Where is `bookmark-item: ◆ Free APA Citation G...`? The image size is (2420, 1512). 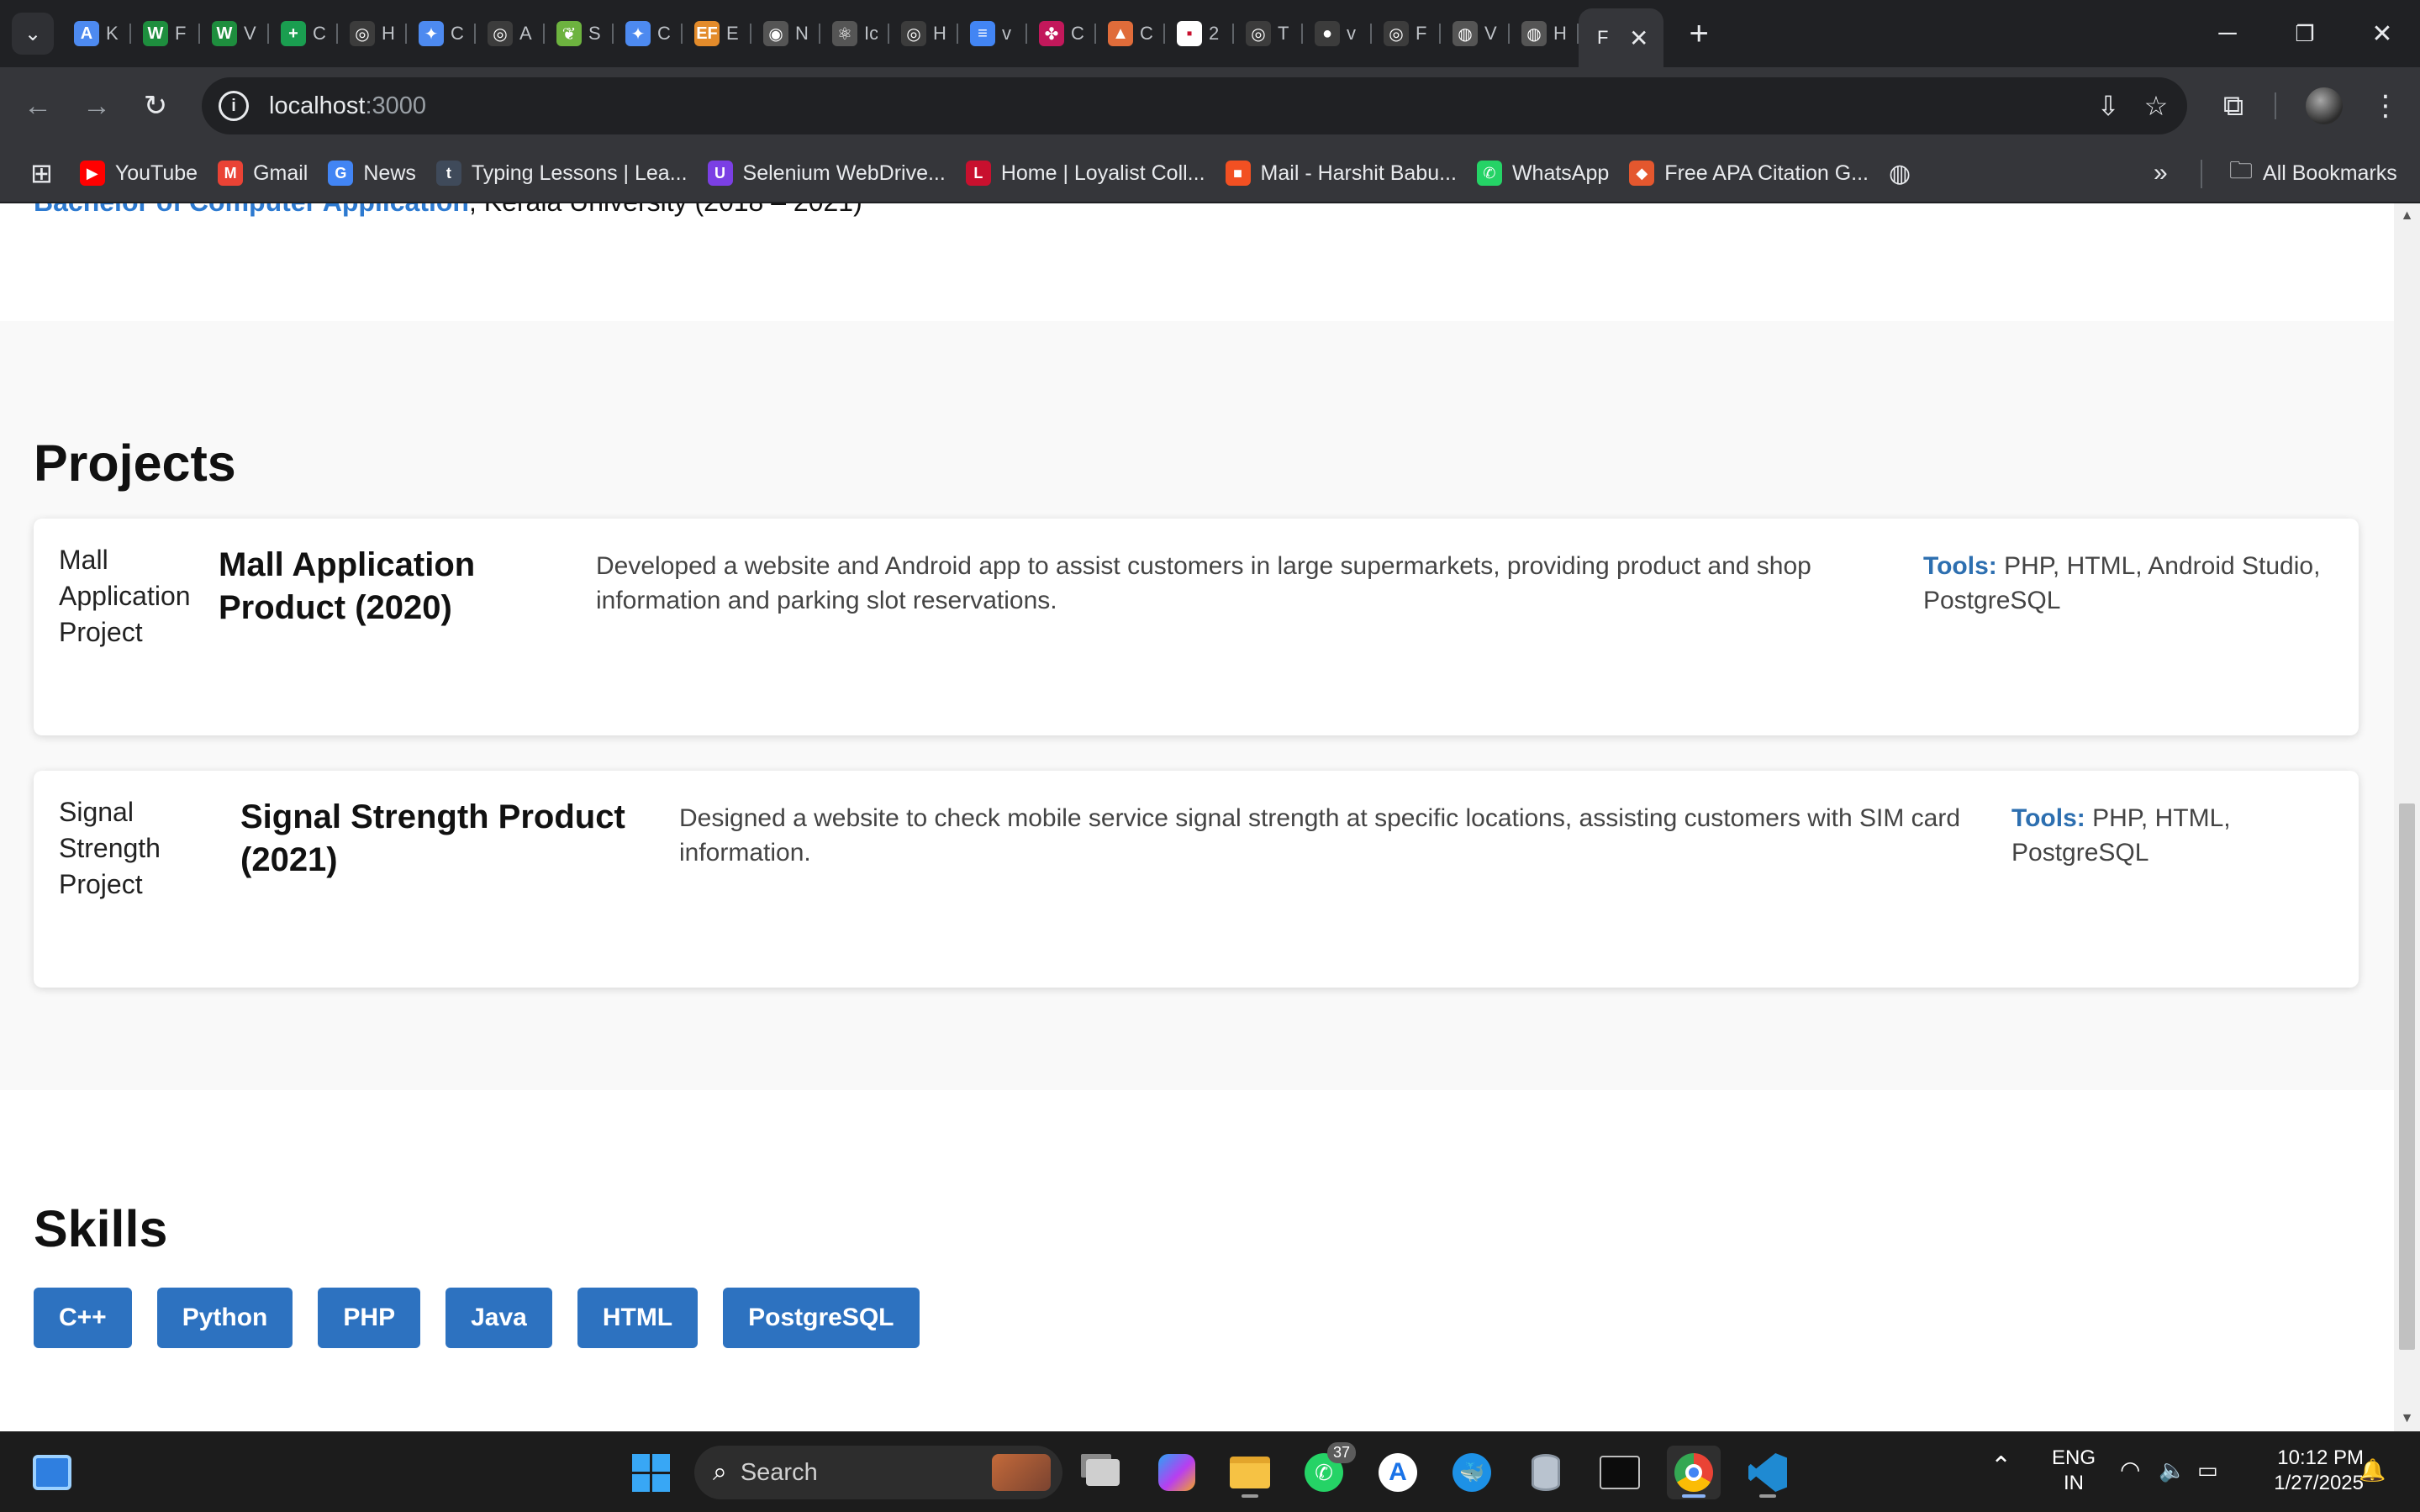 bookmark-item: ◆ Free APA Citation G... is located at coordinates (1749, 173).